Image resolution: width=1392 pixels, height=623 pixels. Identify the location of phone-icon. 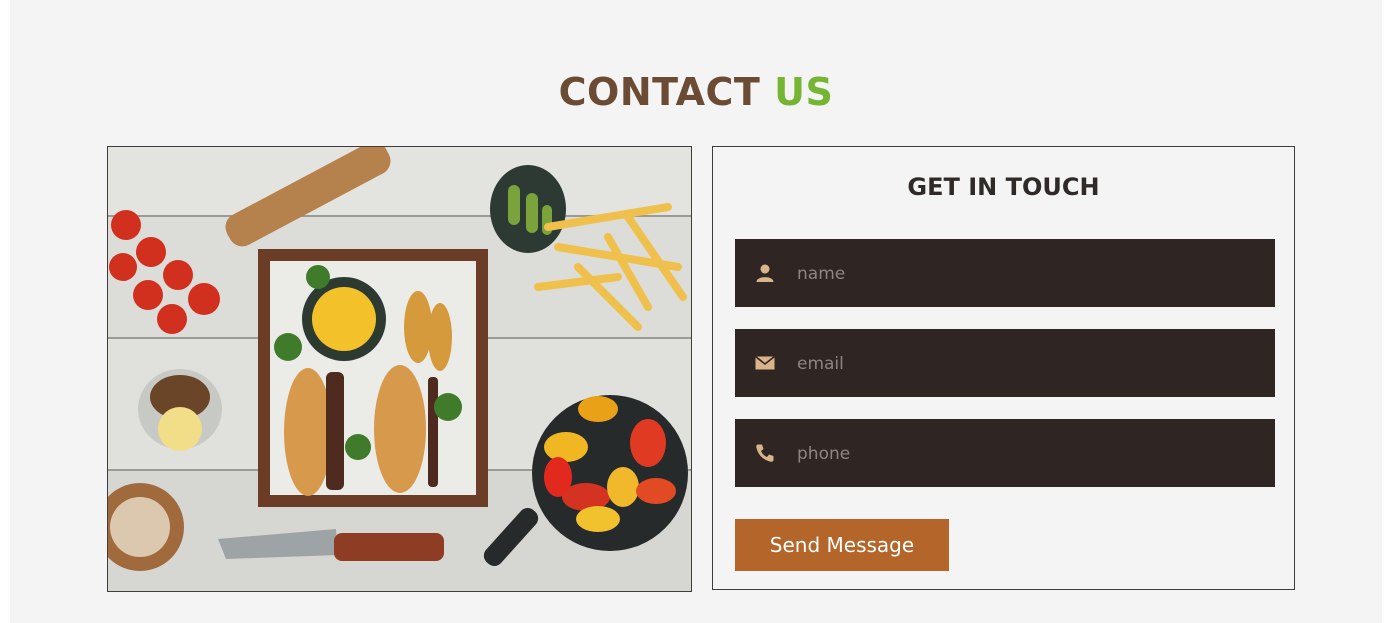
(765, 453).